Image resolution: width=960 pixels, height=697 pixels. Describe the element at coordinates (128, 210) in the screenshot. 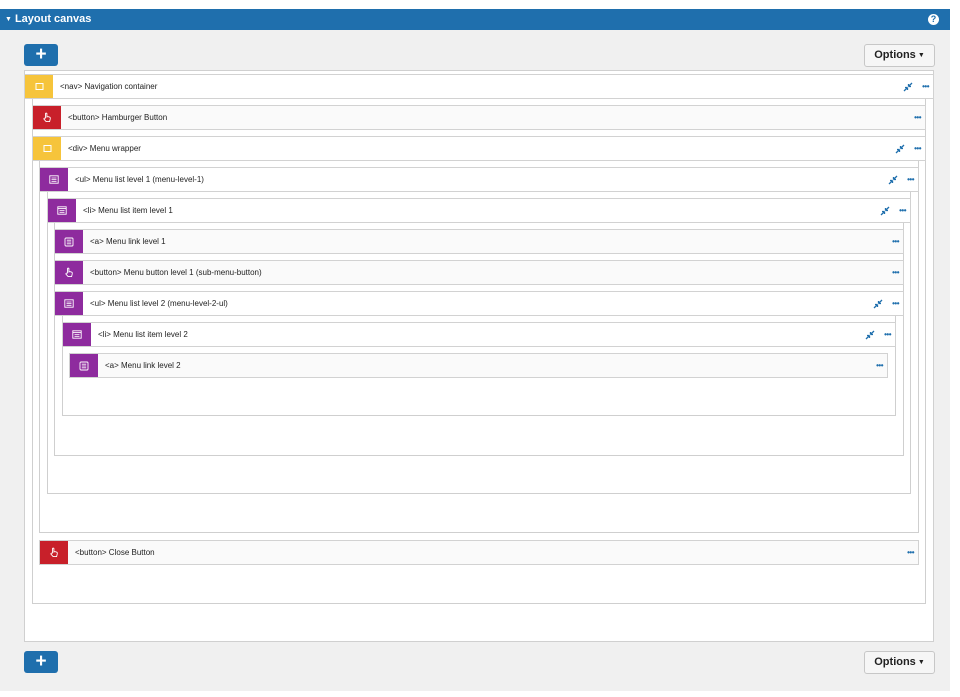

I see `row-label: <li> Menu list item level 1` at that location.